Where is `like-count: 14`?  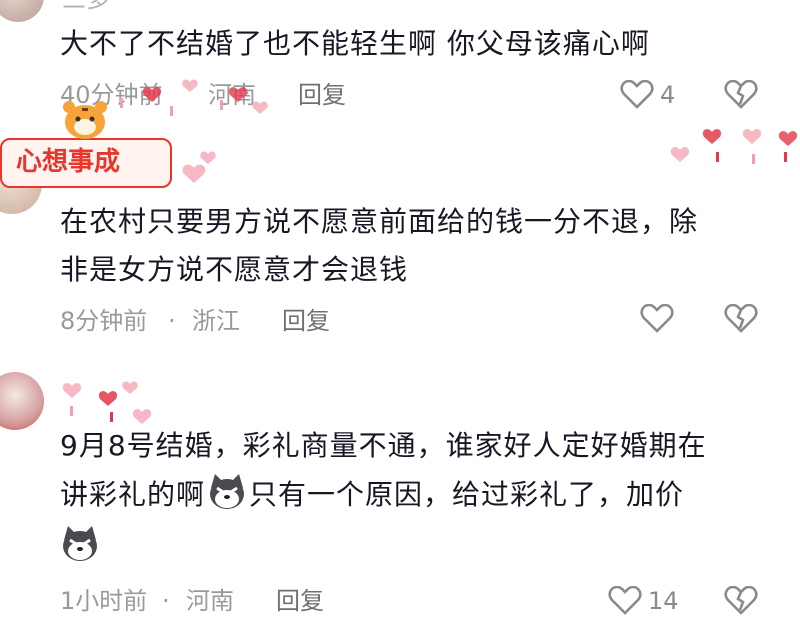 like-count: 14 is located at coordinates (663, 601).